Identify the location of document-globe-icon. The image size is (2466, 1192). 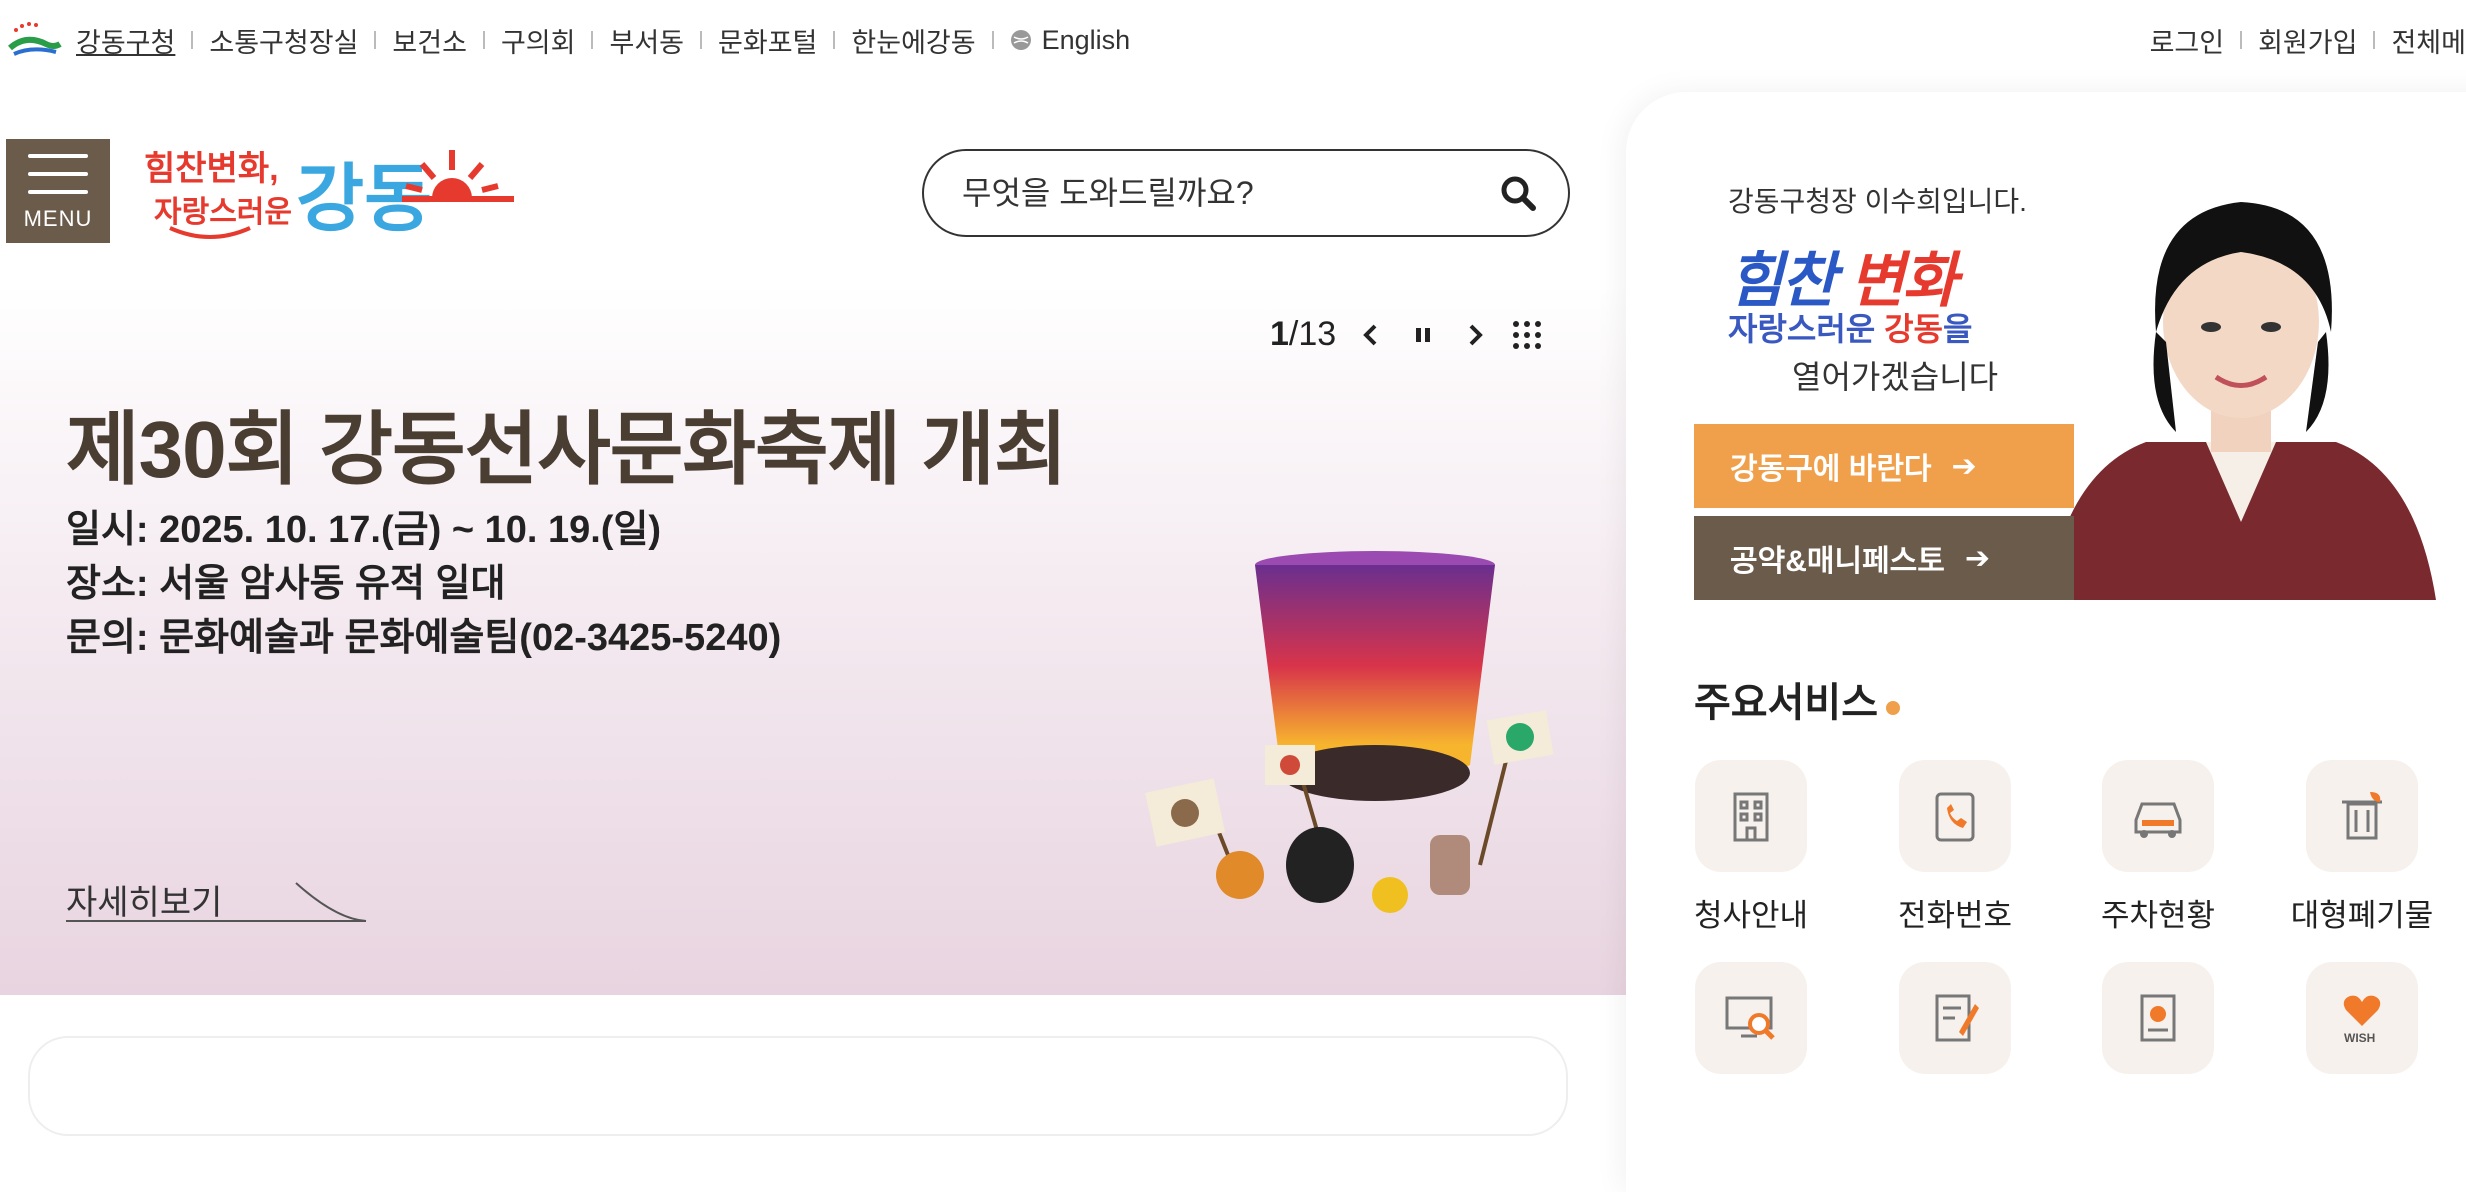
(2158, 1018).